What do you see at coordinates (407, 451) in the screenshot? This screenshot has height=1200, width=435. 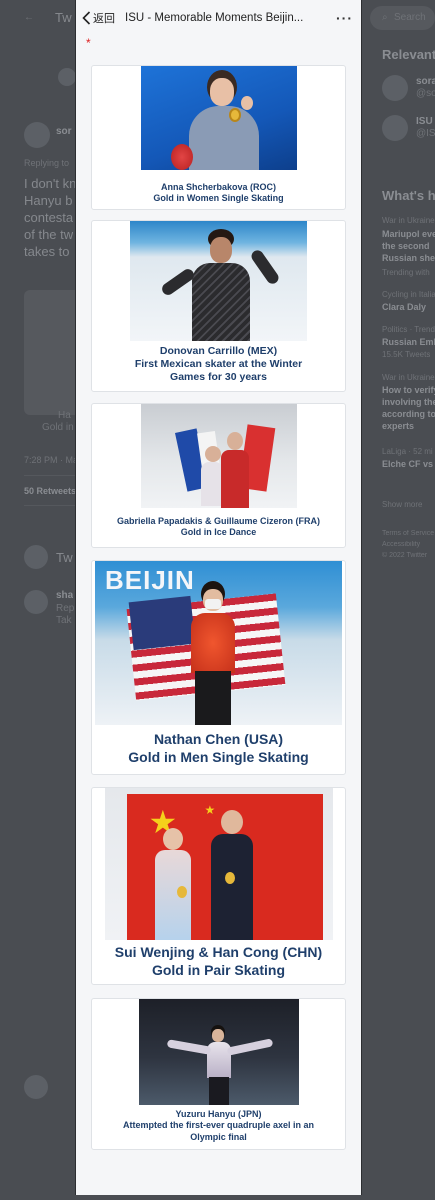 I see `bg-trend-line: LaLiga · 52 mi` at bounding box center [407, 451].